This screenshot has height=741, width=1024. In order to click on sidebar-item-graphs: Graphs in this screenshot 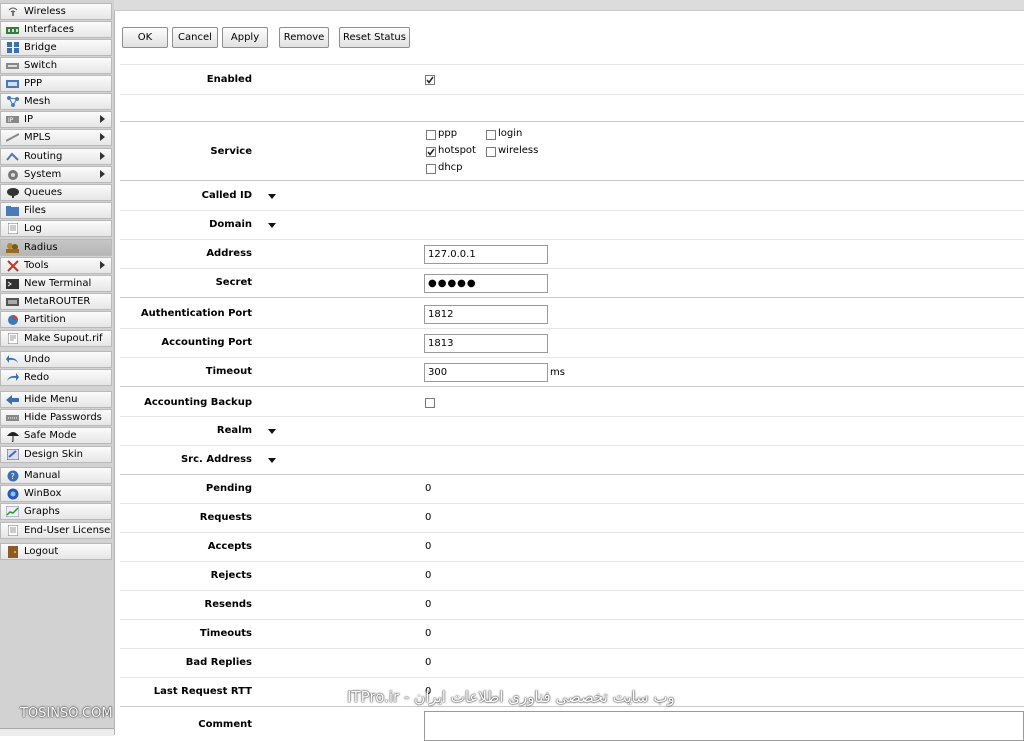, I will do `click(56, 511)`.